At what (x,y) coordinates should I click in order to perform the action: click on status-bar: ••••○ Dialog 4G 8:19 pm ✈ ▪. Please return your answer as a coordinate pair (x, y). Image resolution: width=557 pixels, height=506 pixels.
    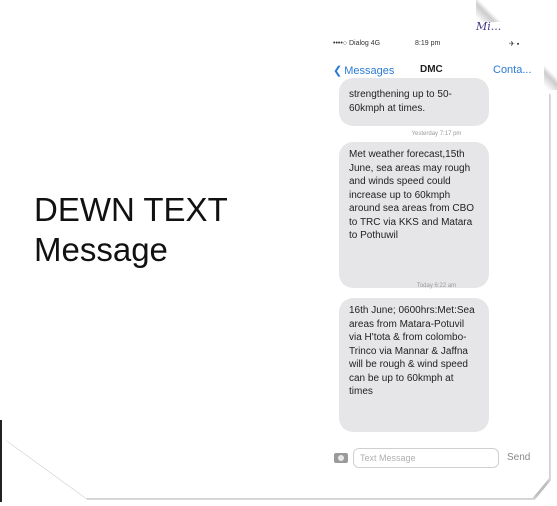
    Looking at the image, I should click on (436, 45).